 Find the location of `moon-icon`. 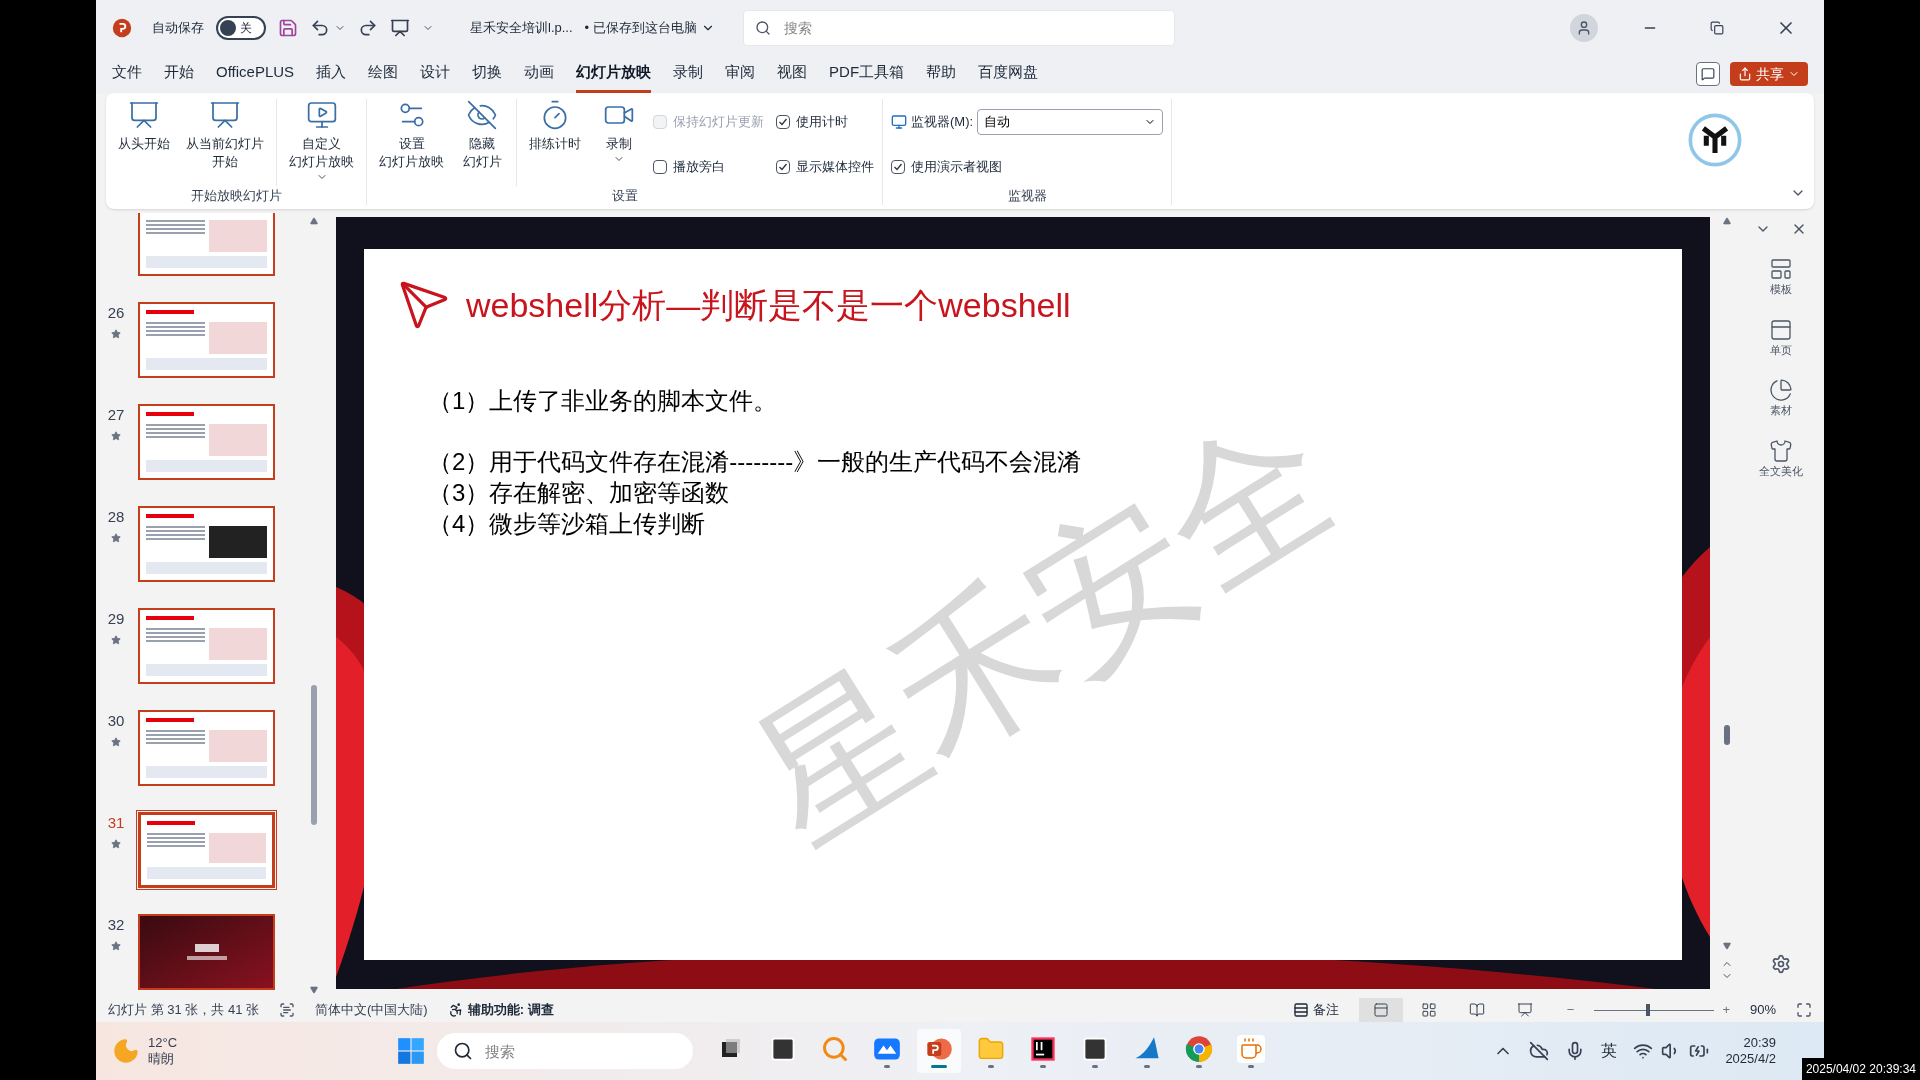

moon-icon is located at coordinates (126, 1051).